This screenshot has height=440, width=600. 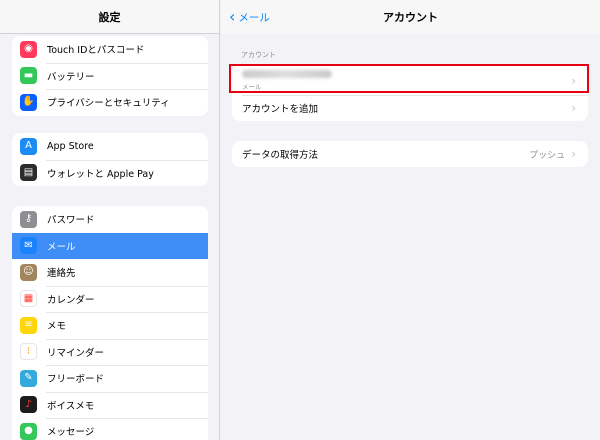 What do you see at coordinates (110, 429) in the screenshot?
I see `sidebar-item: ● メッセージ` at bounding box center [110, 429].